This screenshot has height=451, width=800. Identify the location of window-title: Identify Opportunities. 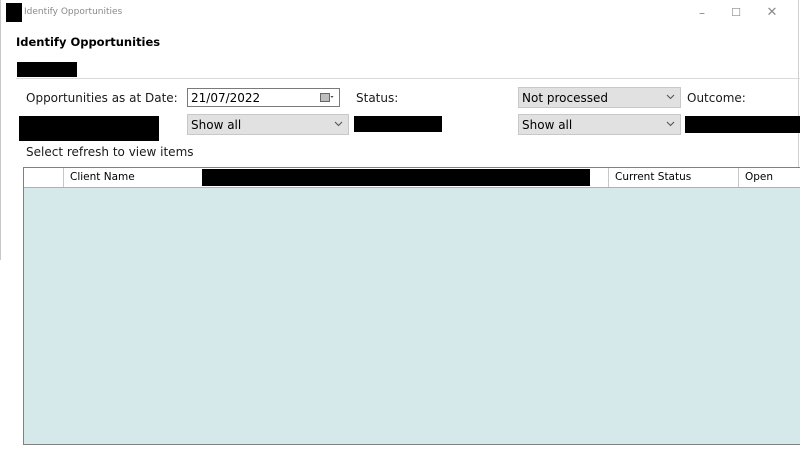
(73, 12).